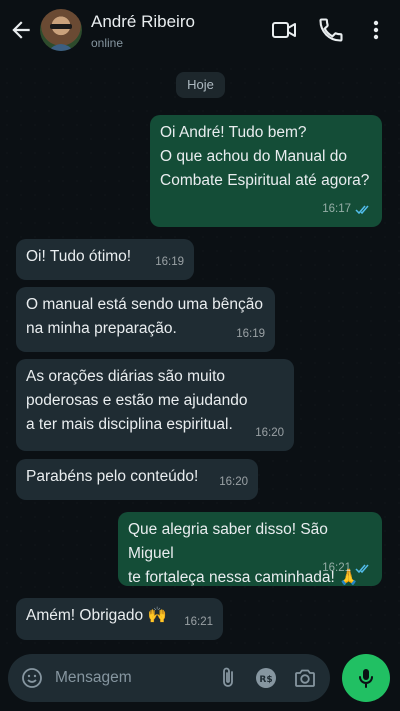 The height and width of the screenshot is (711, 400). What do you see at coordinates (200, 31) in the screenshot?
I see `chat-header: André Ribeiro online` at bounding box center [200, 31].